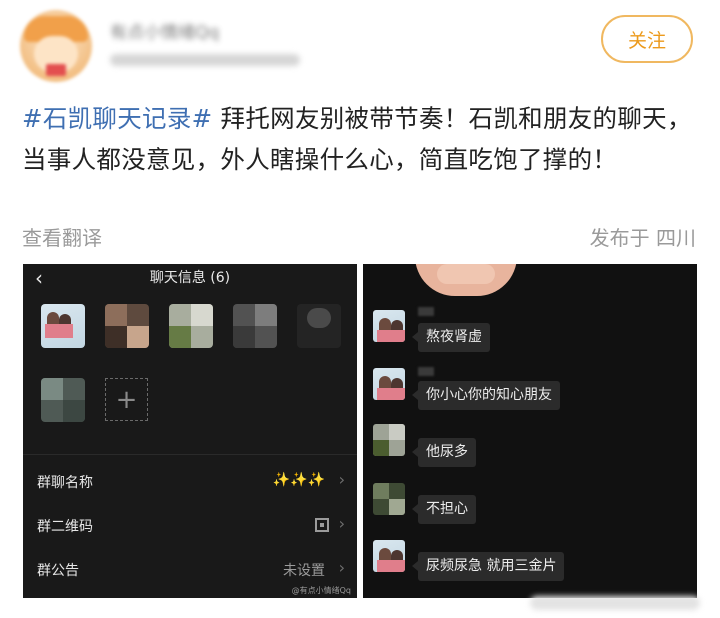  Describe the element at coordinates (647, 39) in the screenshot. I see `follow-button: 关注` at that location.